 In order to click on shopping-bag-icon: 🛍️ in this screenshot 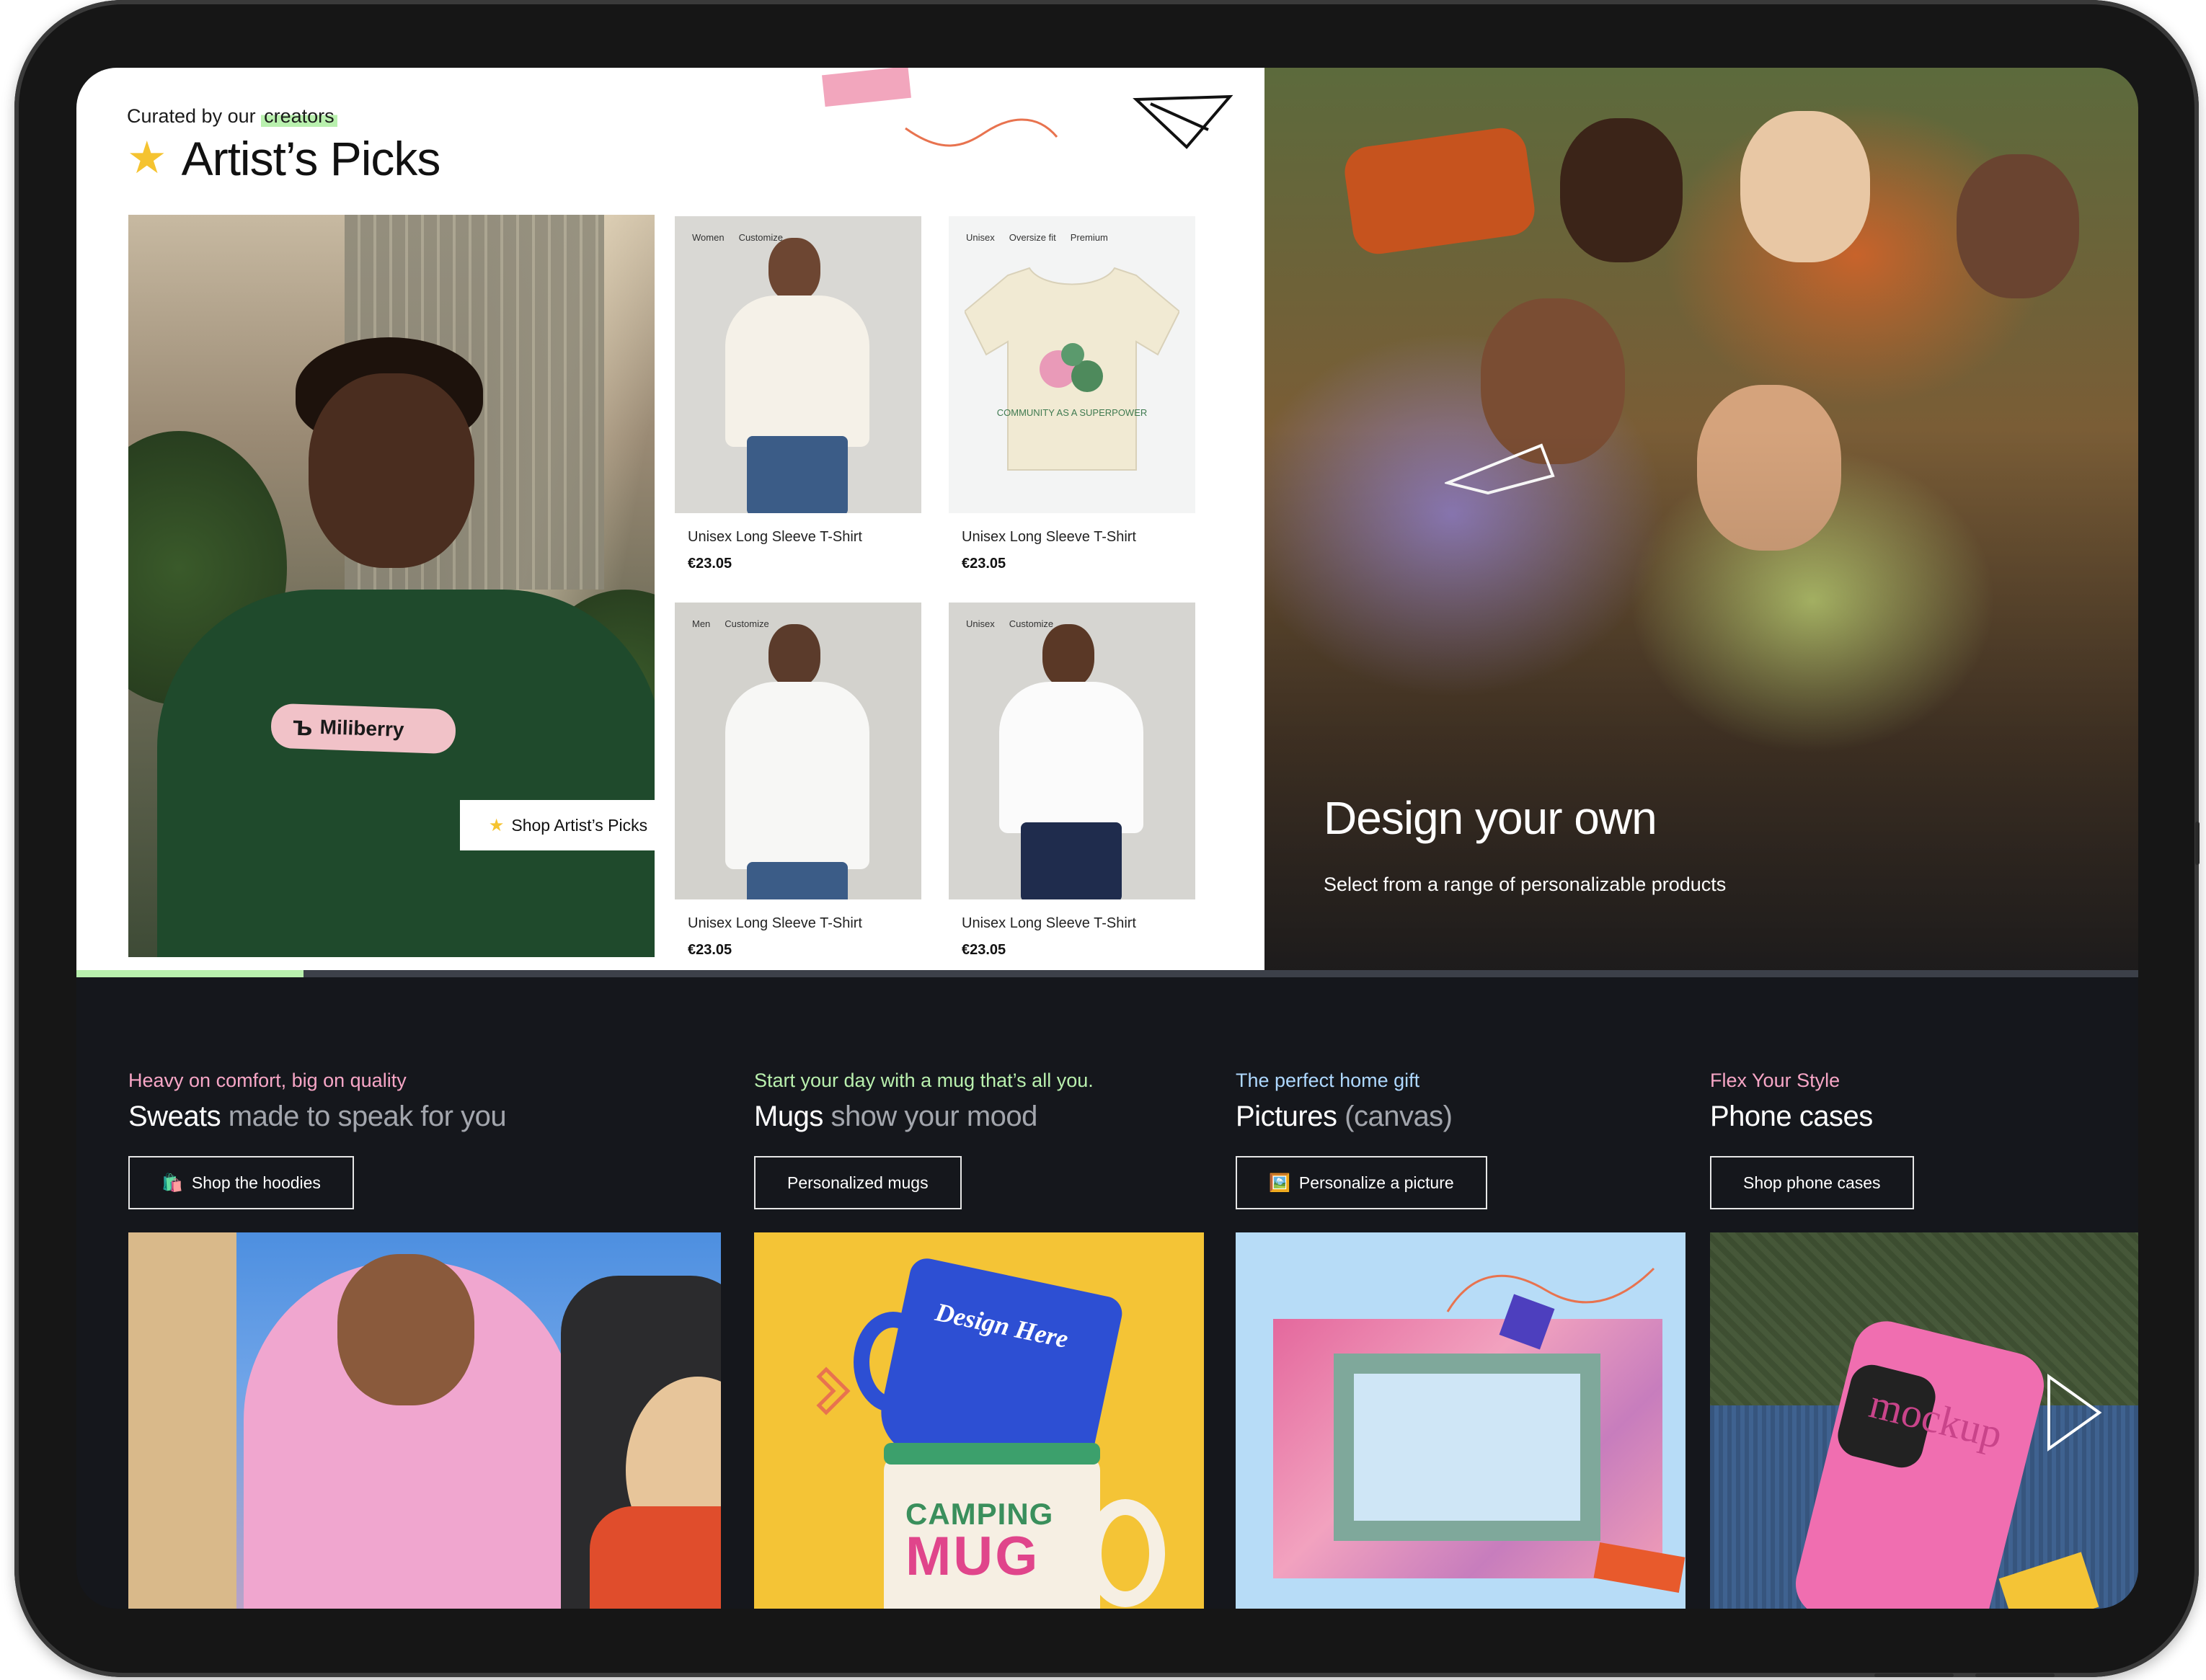, I will do `click(172, 1183)`.